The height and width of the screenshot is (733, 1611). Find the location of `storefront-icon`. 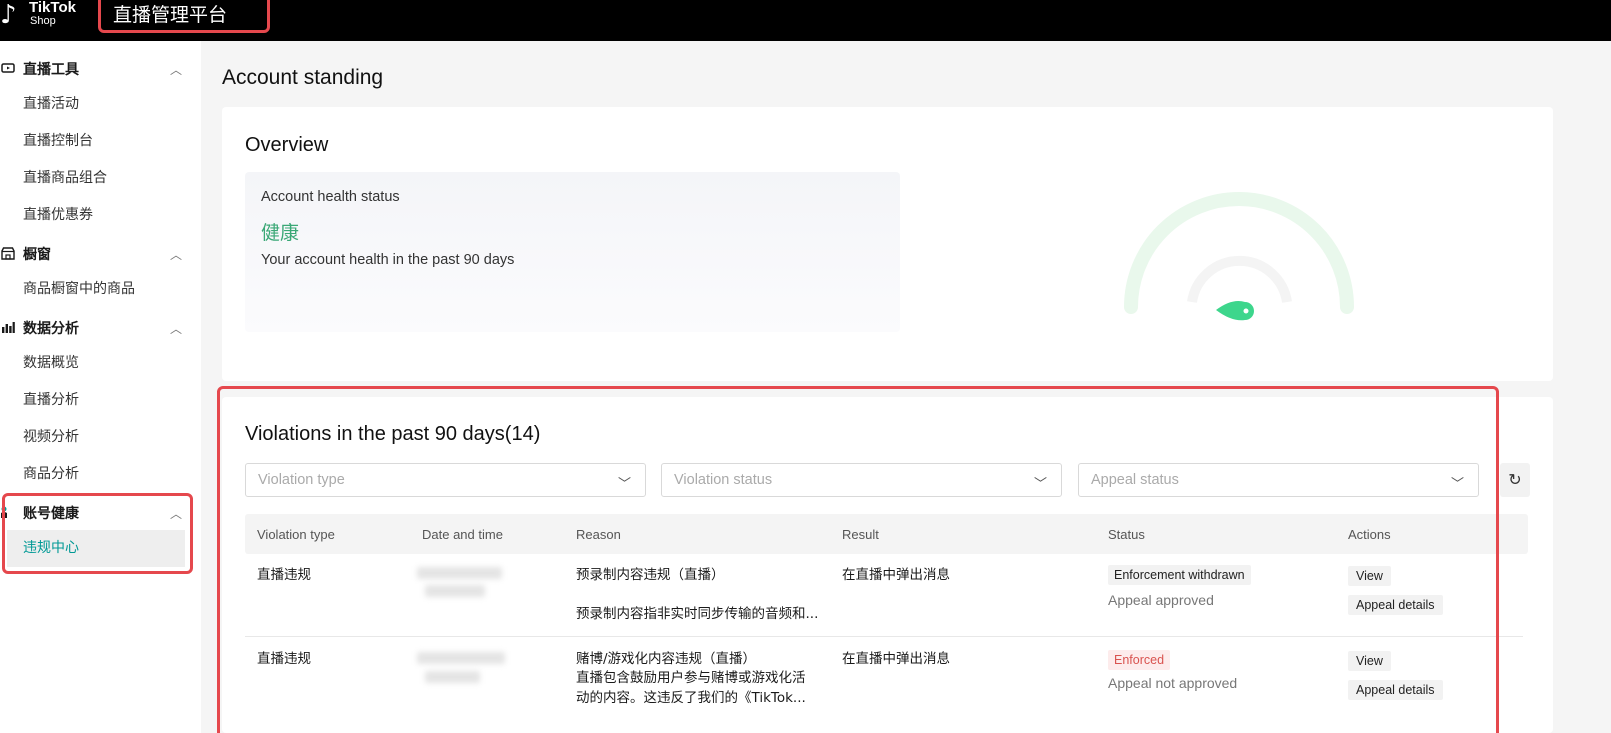

storefront-icon is located at coordinates (8, 253).